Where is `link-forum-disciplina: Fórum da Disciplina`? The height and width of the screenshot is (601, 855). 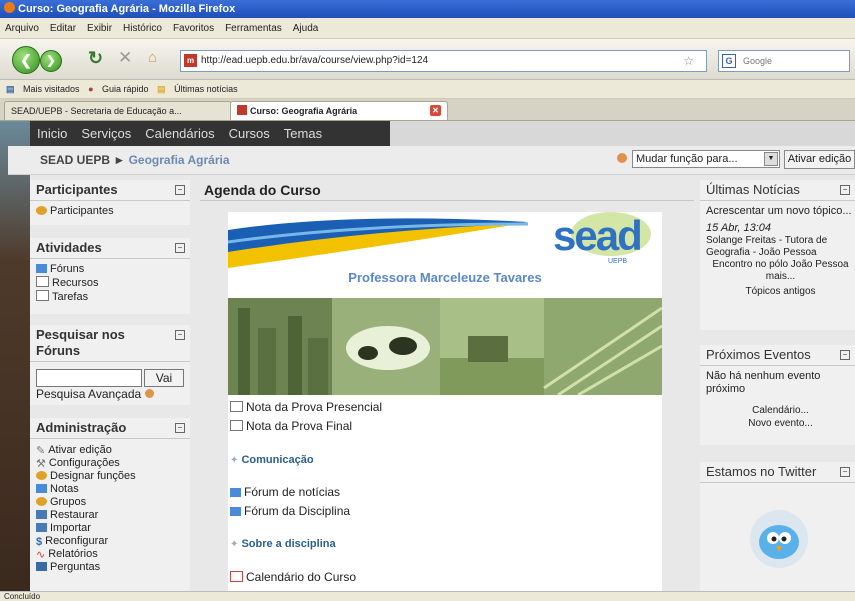
link-forum-disciplina: Fórum da Disciplina is located at coordinates (290, 511).